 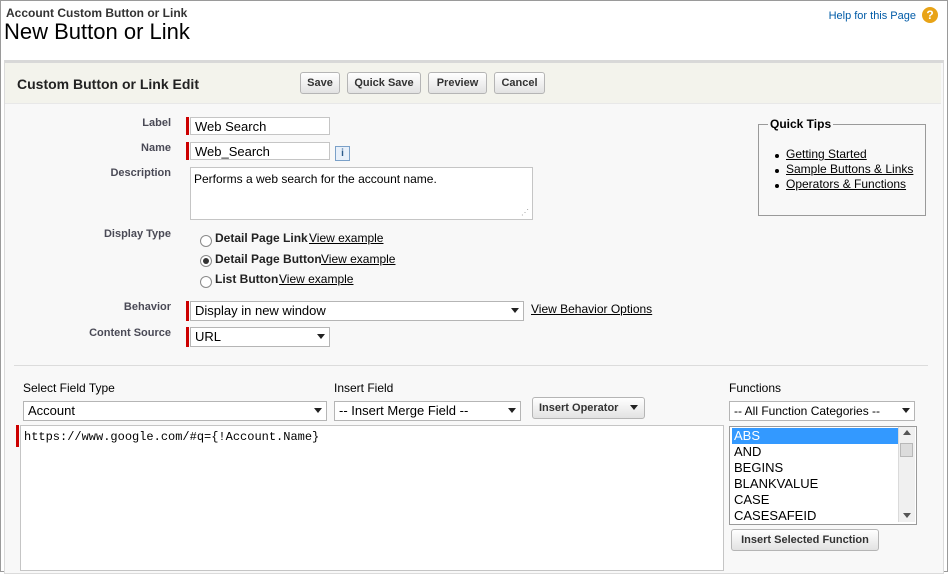 I want to click on help-link: Help for this Page, so click(x=872, y=16).